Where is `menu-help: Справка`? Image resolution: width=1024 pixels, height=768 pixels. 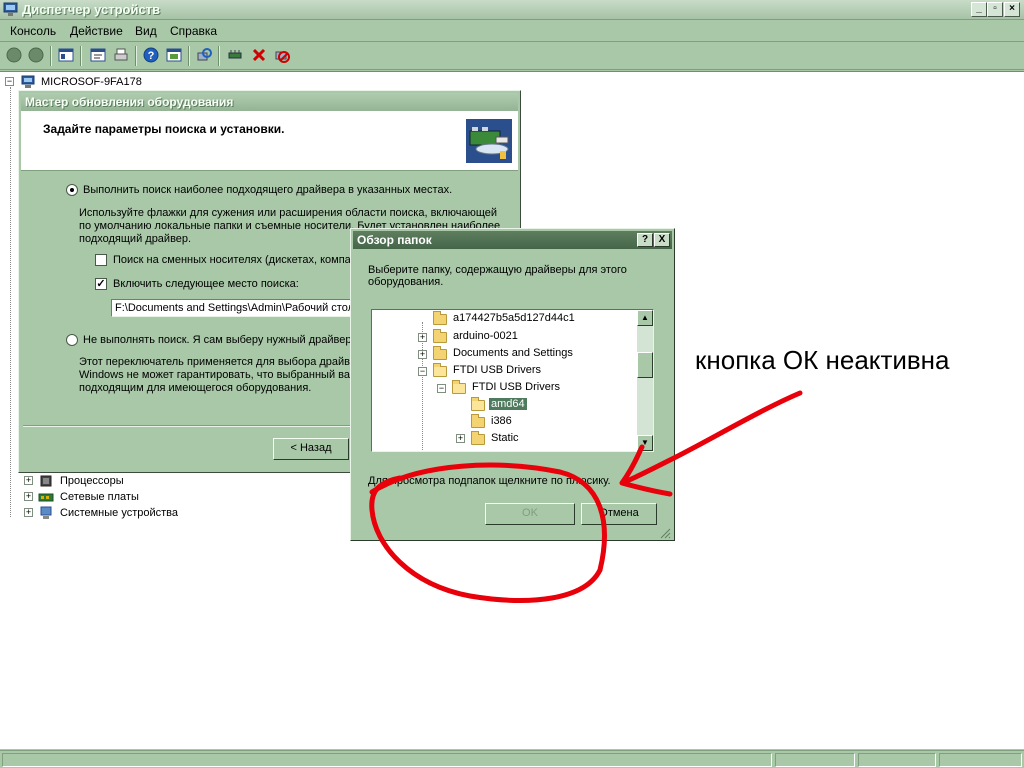 menu-help: Справка is located at coordinates (193, 31).